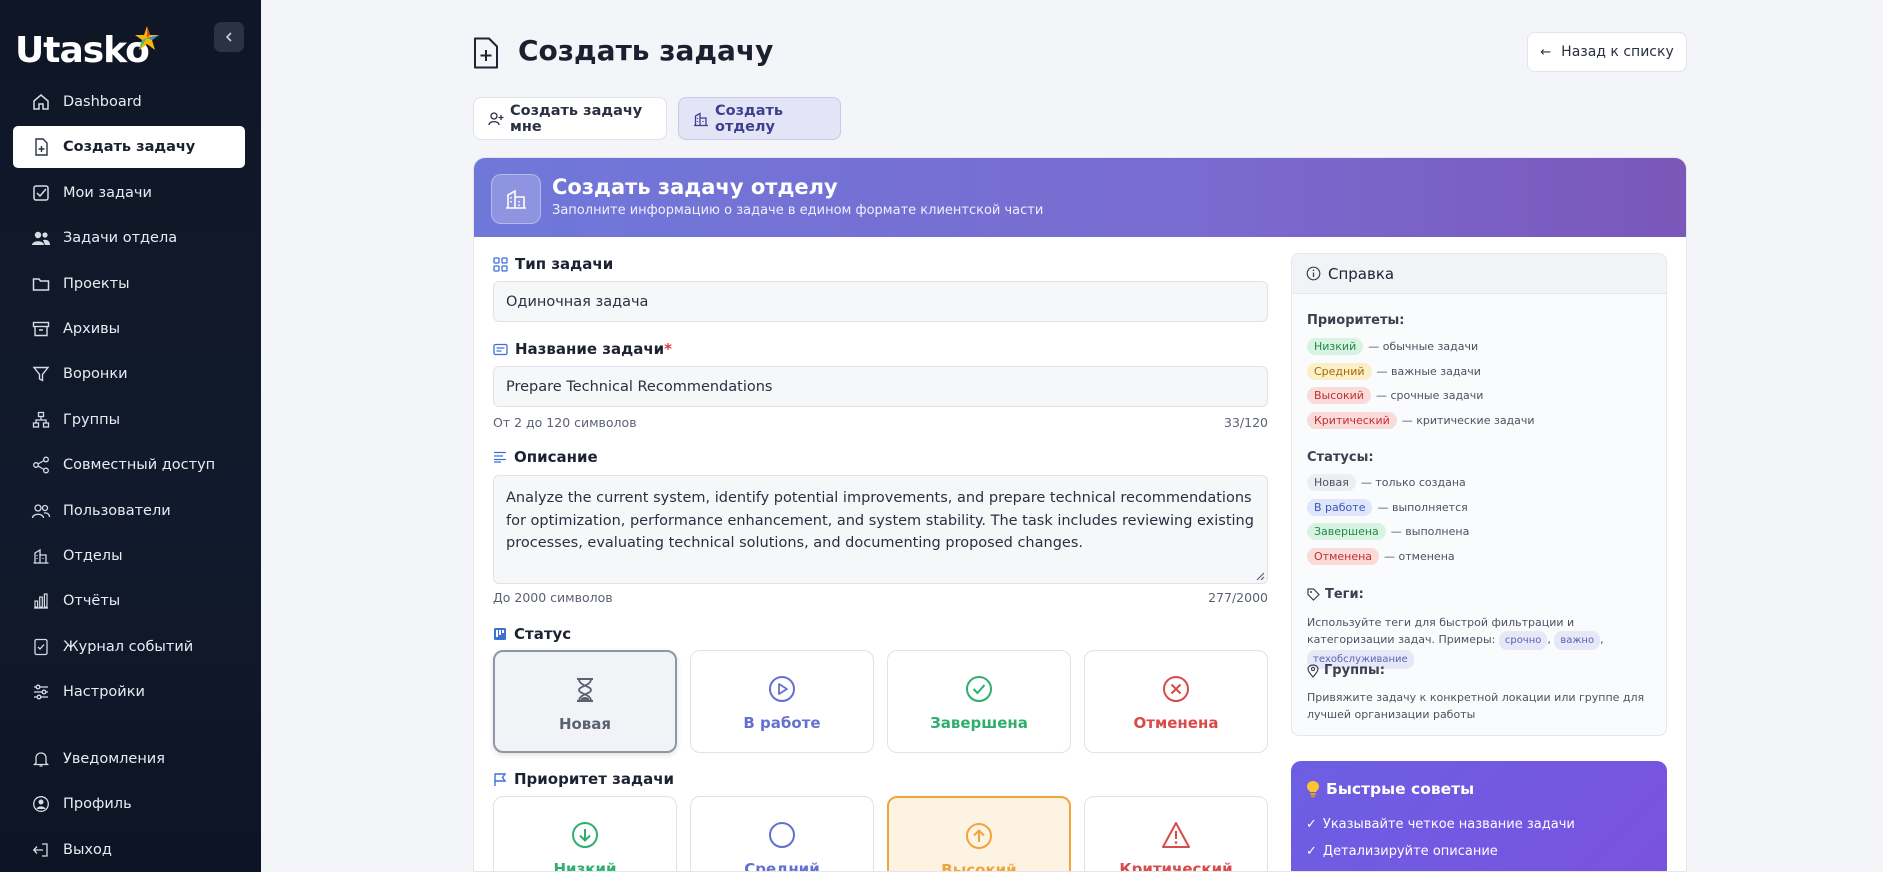  Describe the element at coordinates (92, 601) in the screenshot. I see `sidebar-item-label: Отчёты` at that location.